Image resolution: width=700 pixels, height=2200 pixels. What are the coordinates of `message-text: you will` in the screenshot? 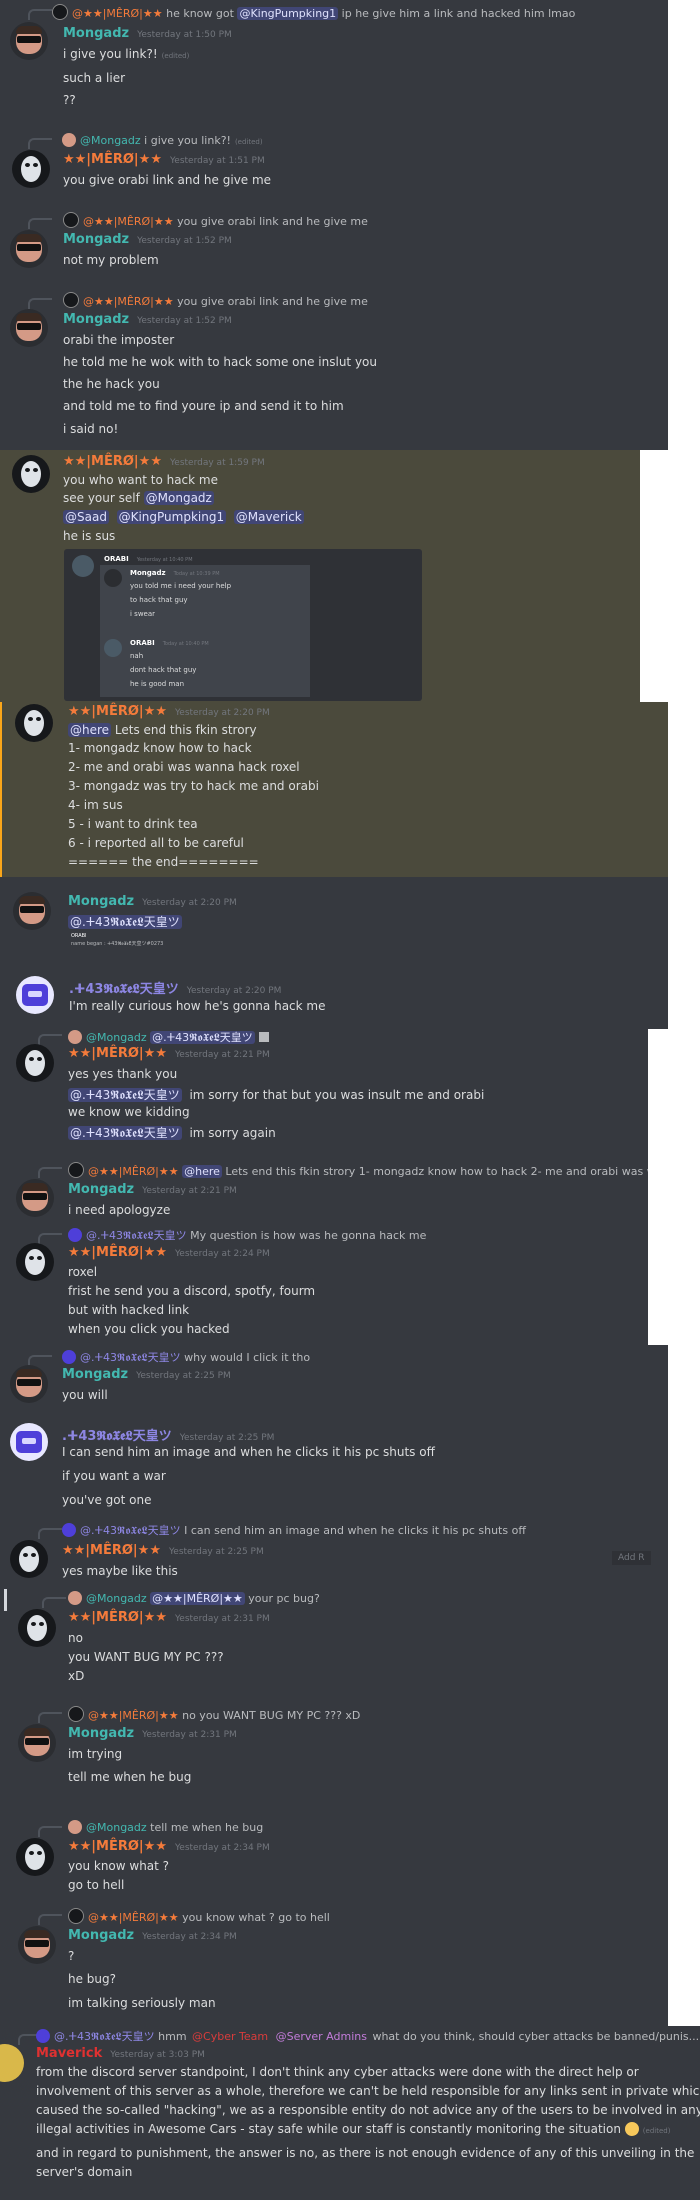 It's located at (85, 1395).